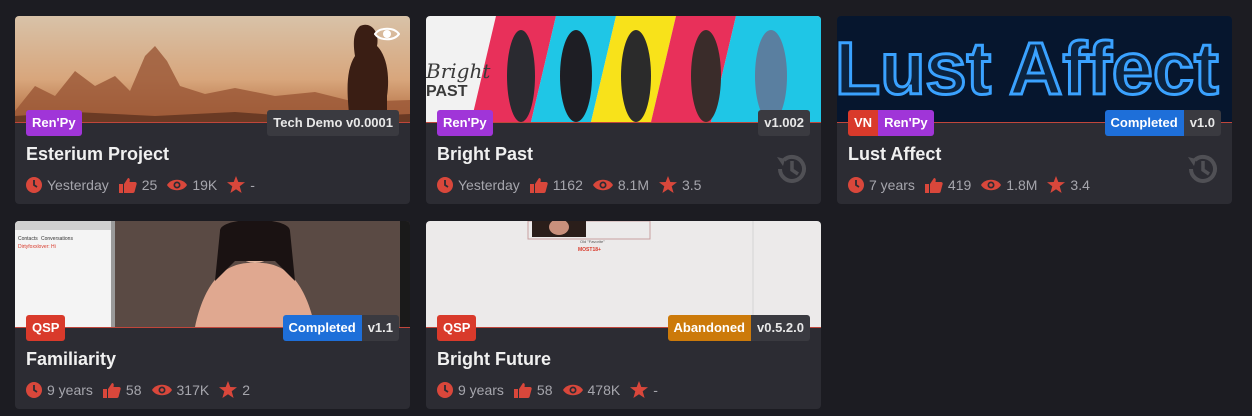  Describe the element at coordinates (212, 69) in the screenshot. I see `thumbnail` at that location.